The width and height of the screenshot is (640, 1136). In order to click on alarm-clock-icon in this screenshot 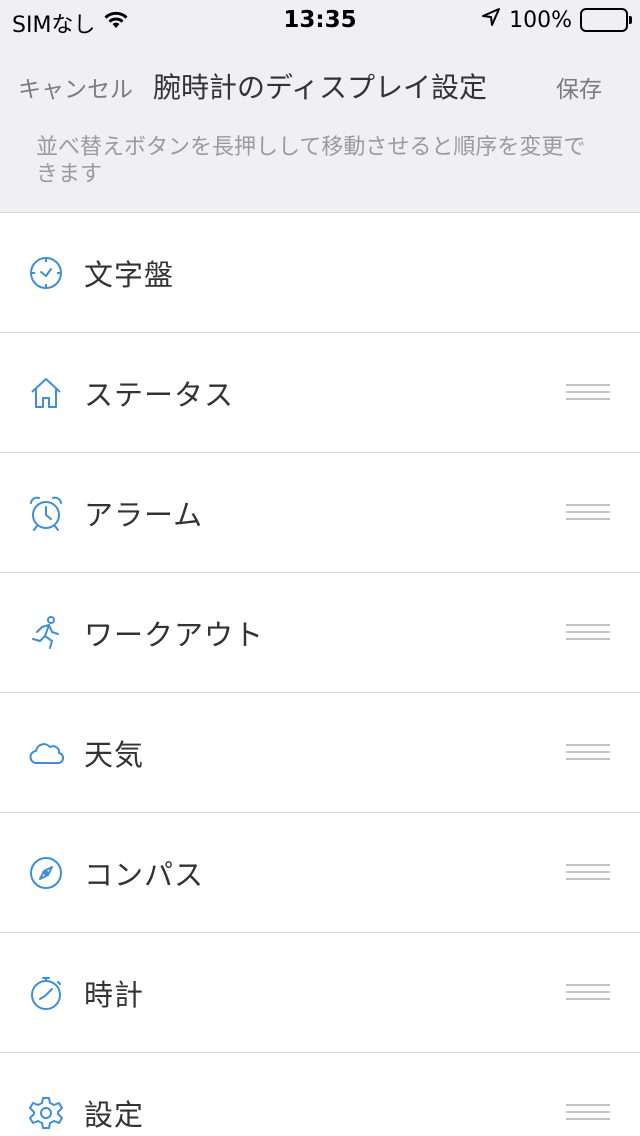, I will do `click(46, 513)`.